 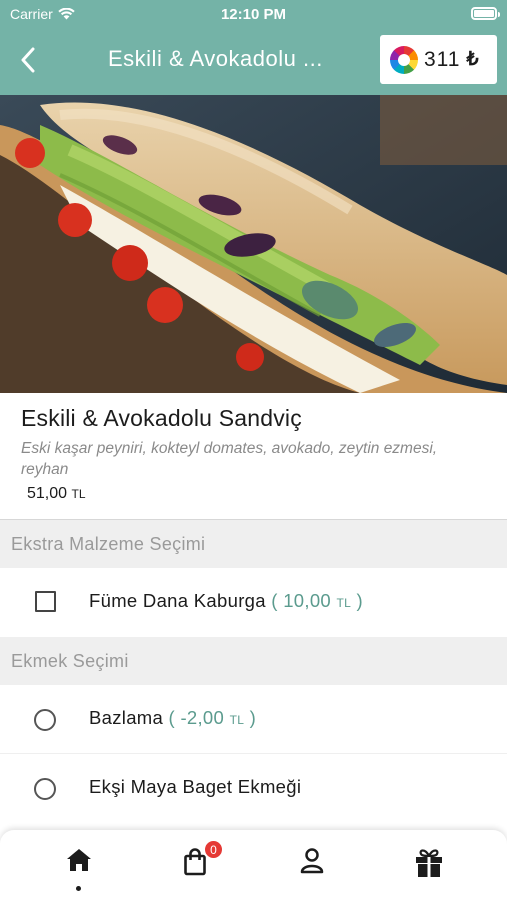 I want to click on option-name: Bazlama, so click(x=126, y=717).